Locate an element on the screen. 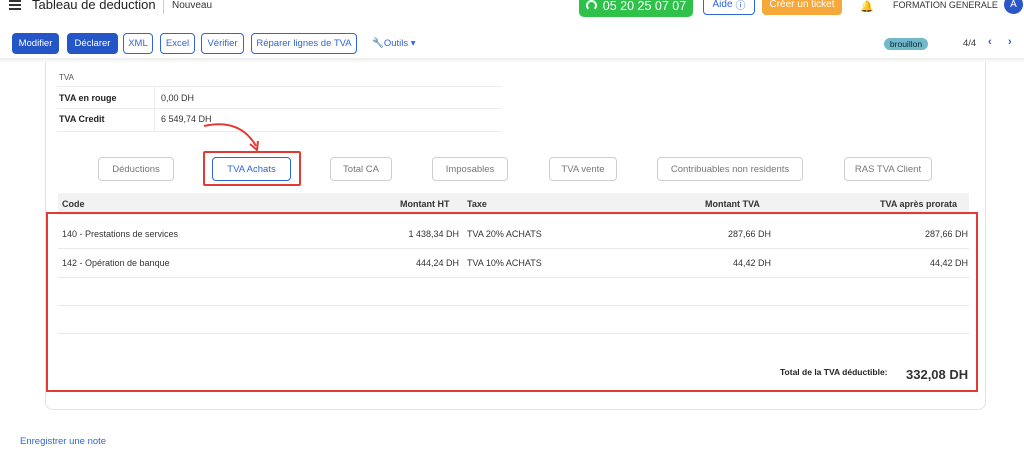 The height and width of the screenshot is (459, 1024). xml-button: XML is located at coordinates (138, 43).